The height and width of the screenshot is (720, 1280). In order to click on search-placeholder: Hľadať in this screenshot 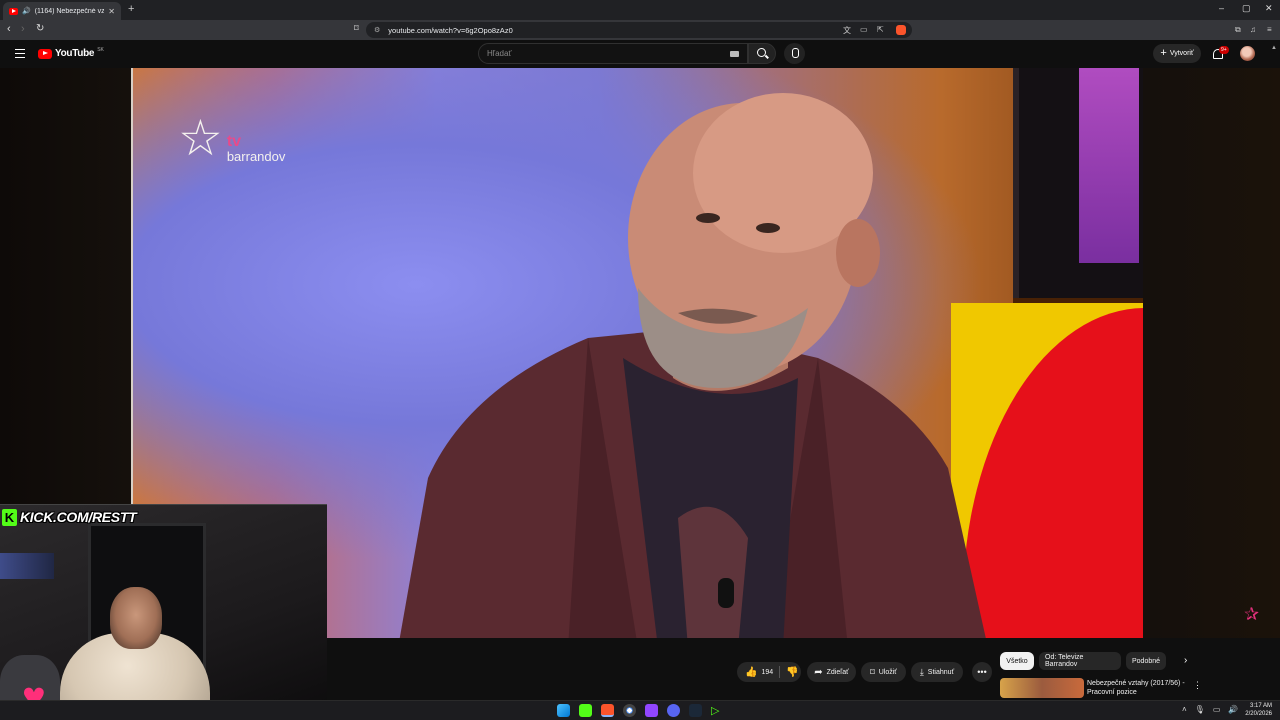, I will do `click(499, 53)`.